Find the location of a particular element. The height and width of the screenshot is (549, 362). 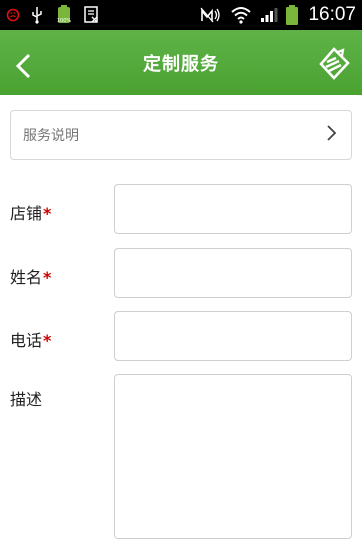

silent-mode-icon is located at coordinates (211, 15).